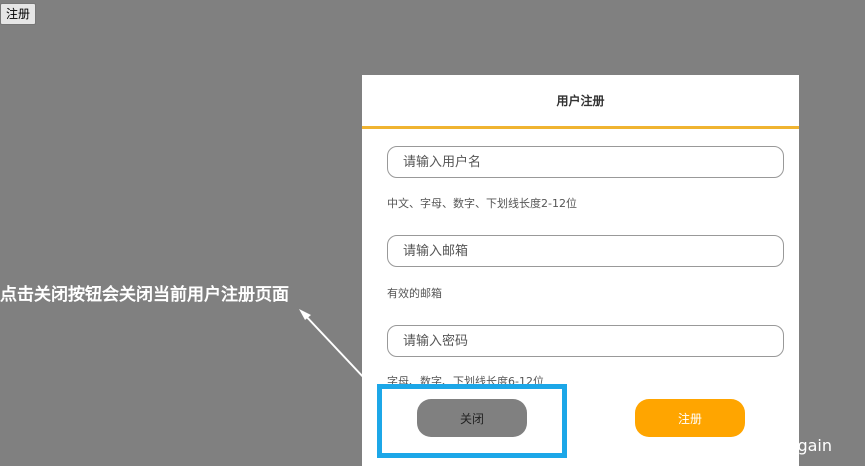 Image resolution: width=865 pixels, height=466 pixels. I want to click on dialog-title: 用户注册, so click(580, 101).